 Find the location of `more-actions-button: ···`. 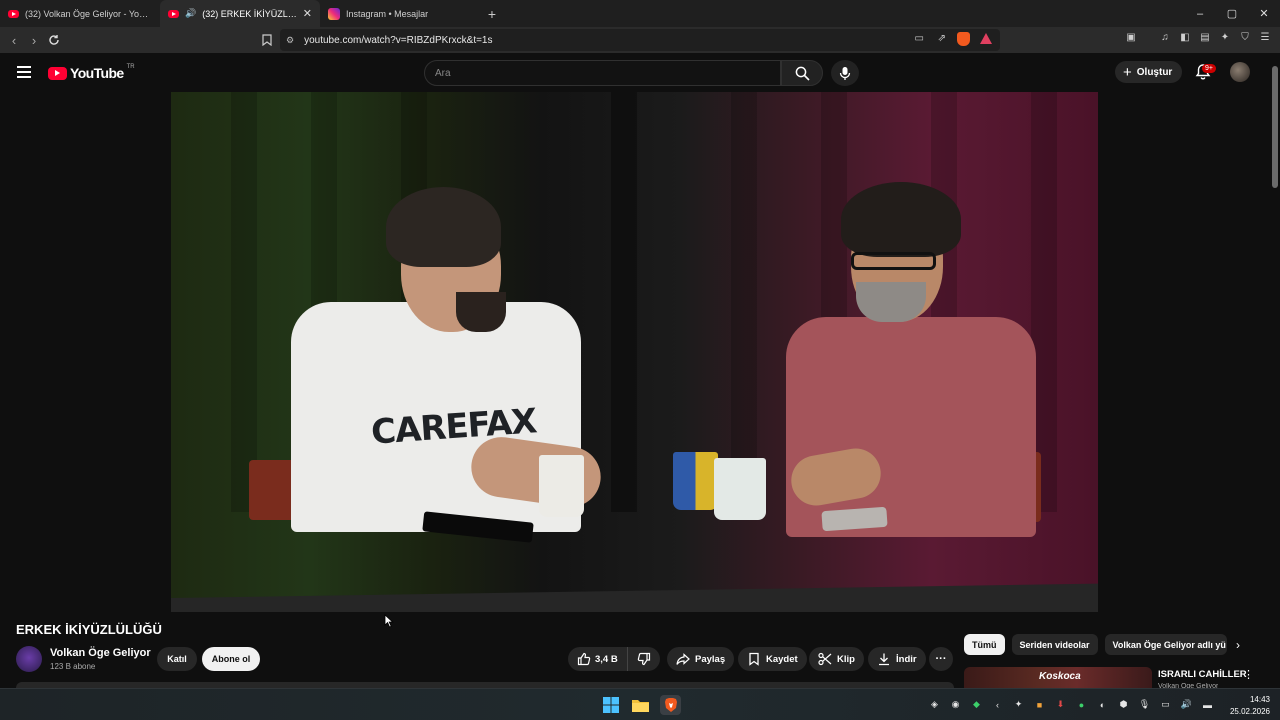

more-actions-button: ··· is located at coordinates (941, 659).